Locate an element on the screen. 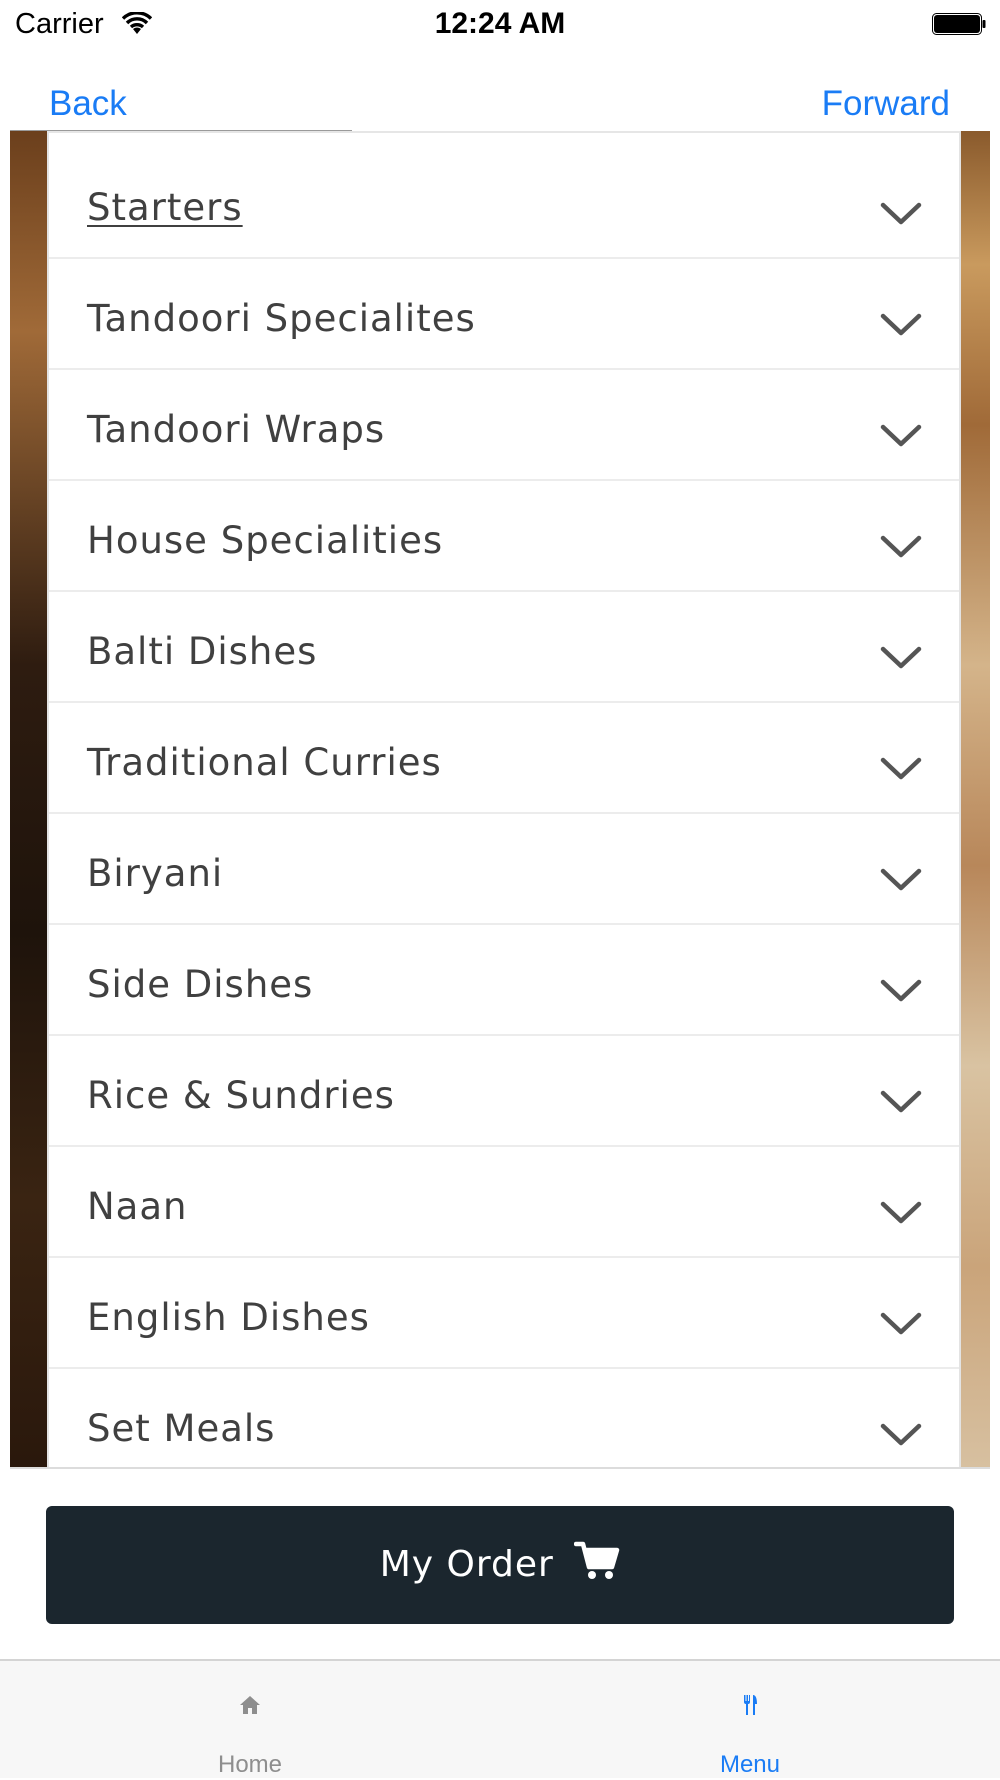  status-bar: Carrier 12:24 AM is located at coordinates (500, 25).